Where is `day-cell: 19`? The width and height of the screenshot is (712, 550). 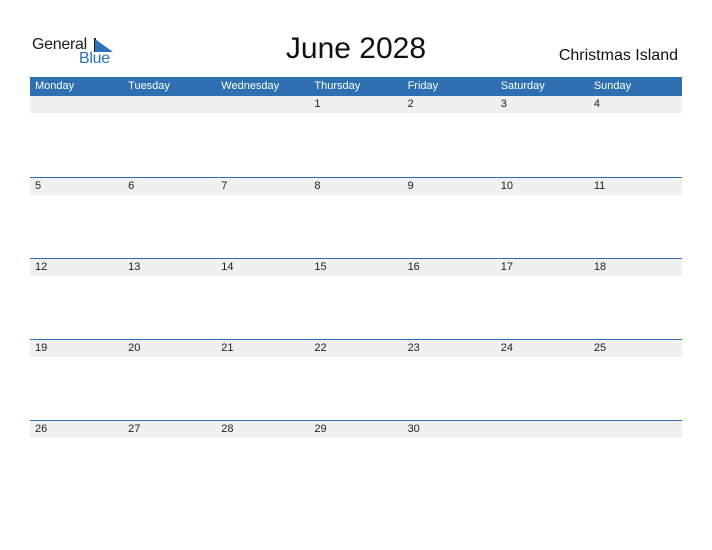 day-cell: 19 is located at coordinates (41, 348).